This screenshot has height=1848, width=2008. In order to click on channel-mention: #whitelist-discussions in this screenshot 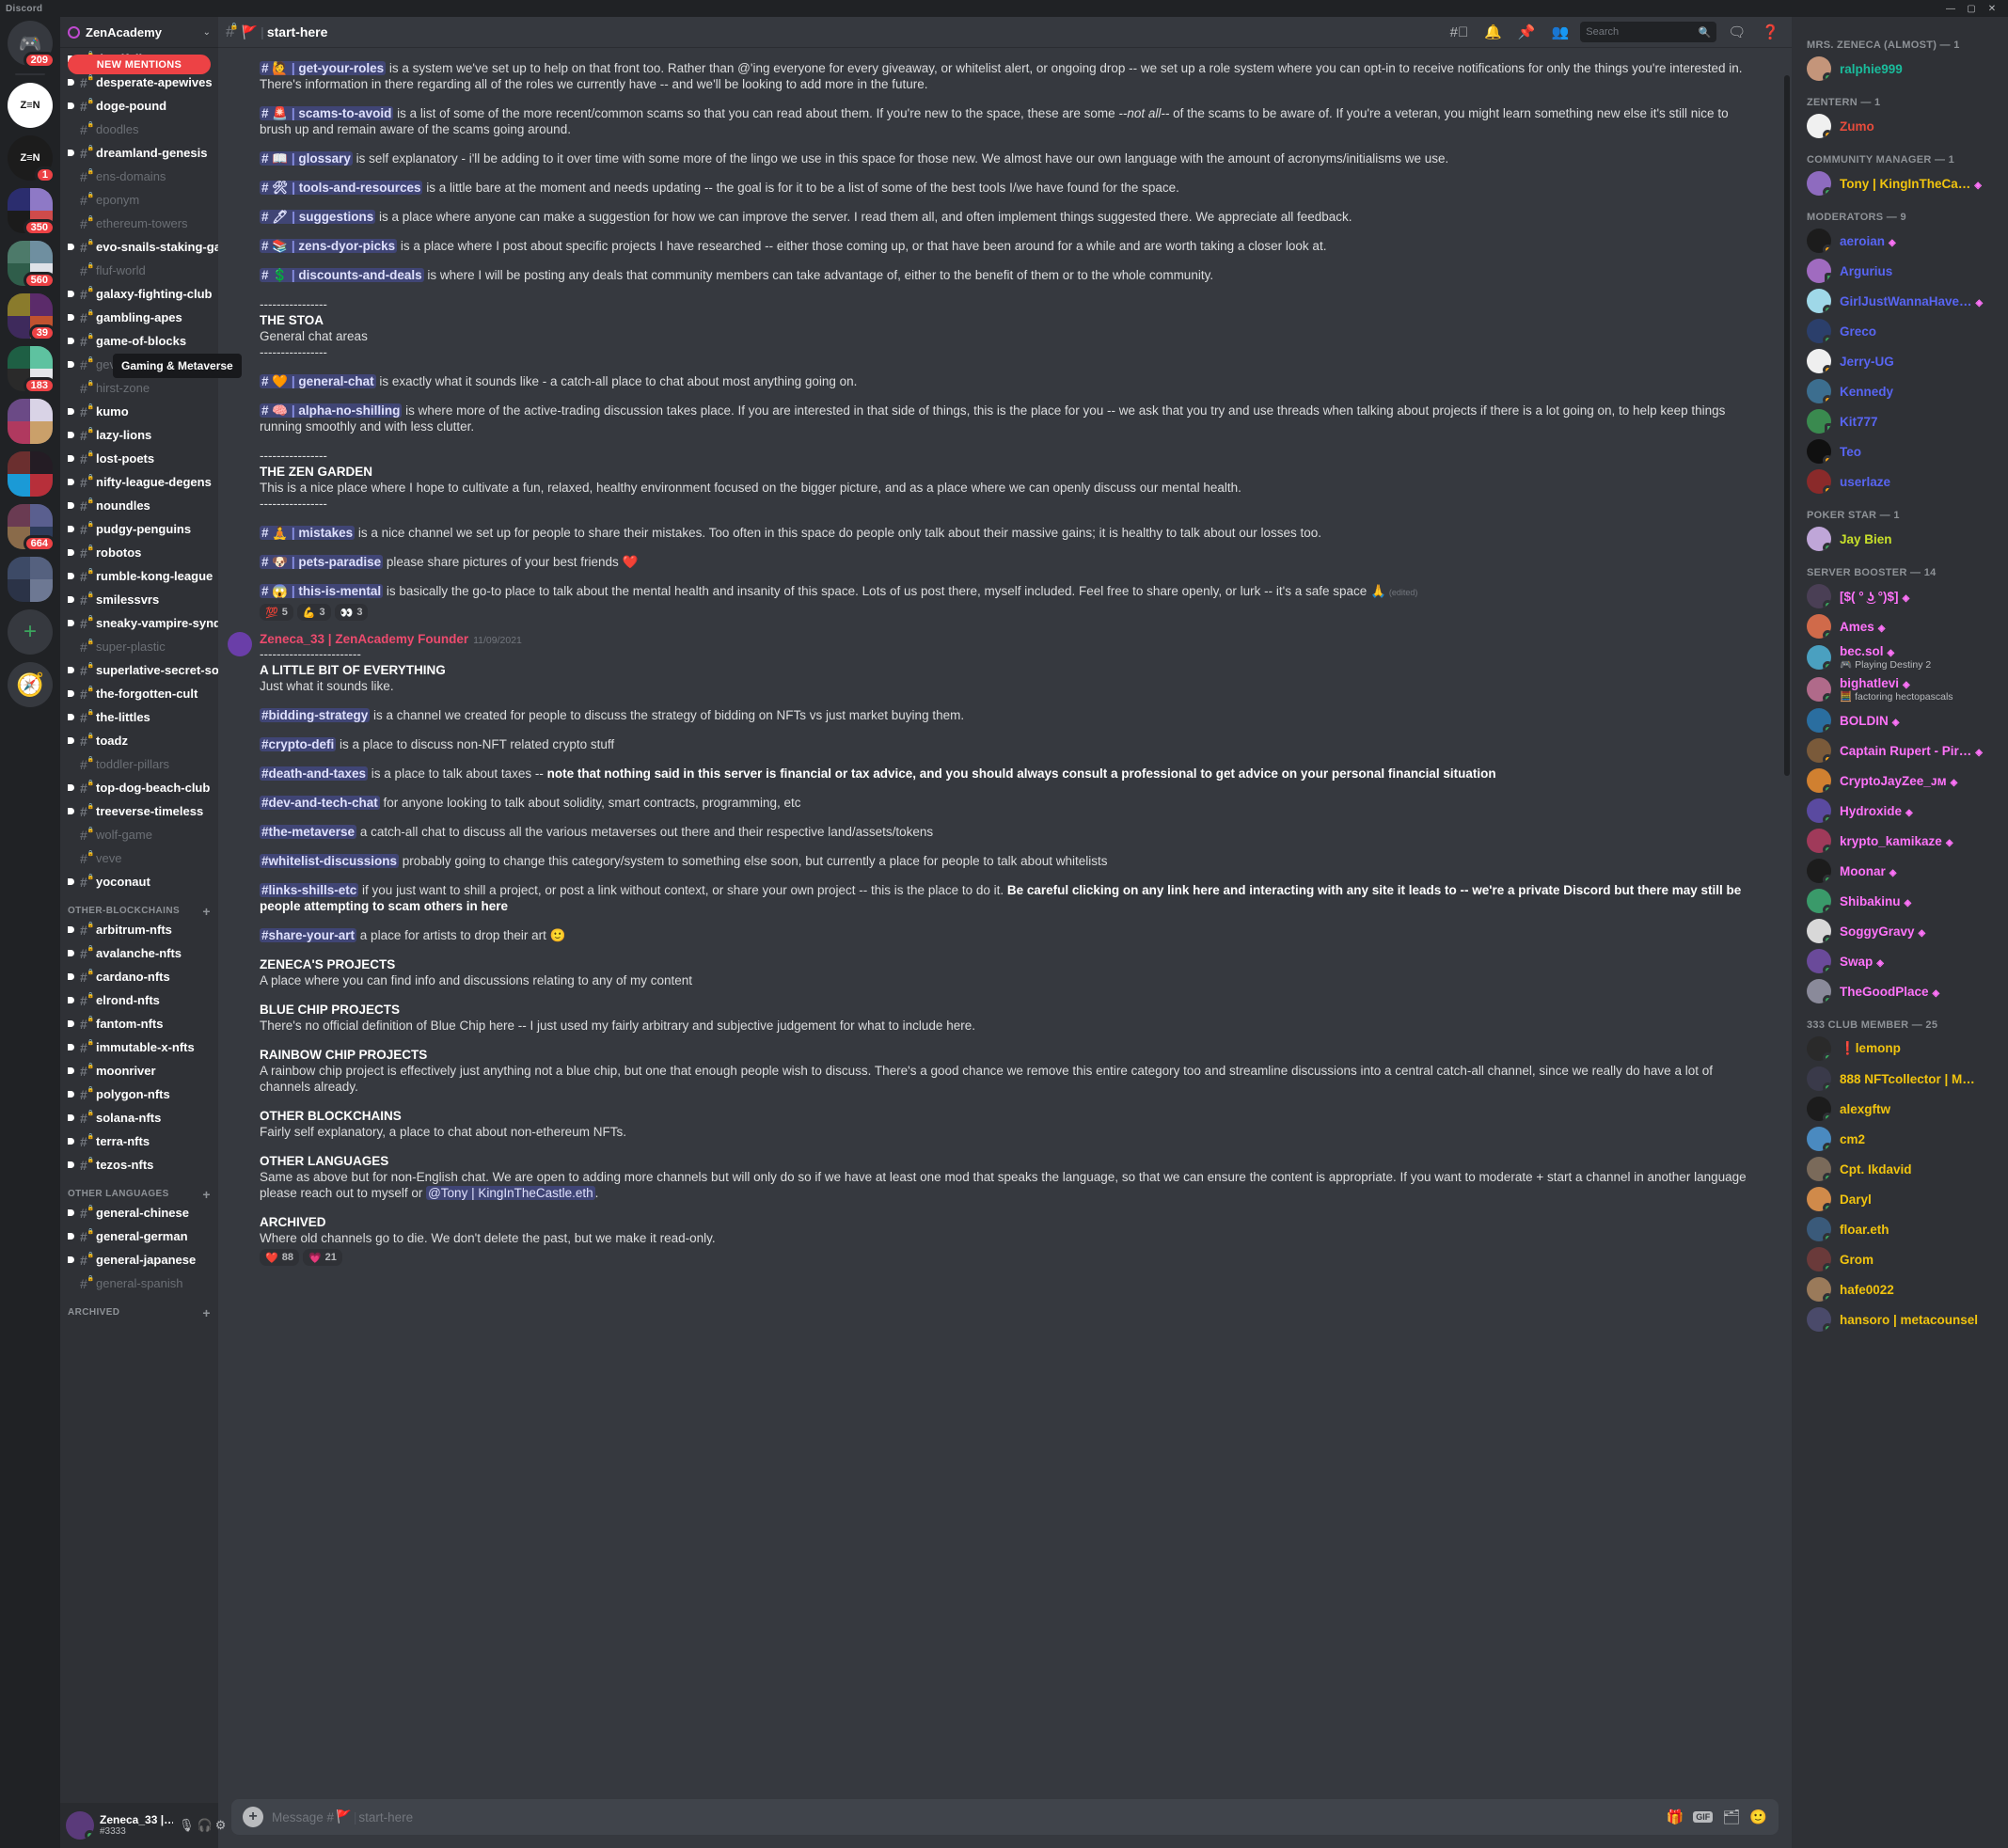, I will do `click(330, 861)`.